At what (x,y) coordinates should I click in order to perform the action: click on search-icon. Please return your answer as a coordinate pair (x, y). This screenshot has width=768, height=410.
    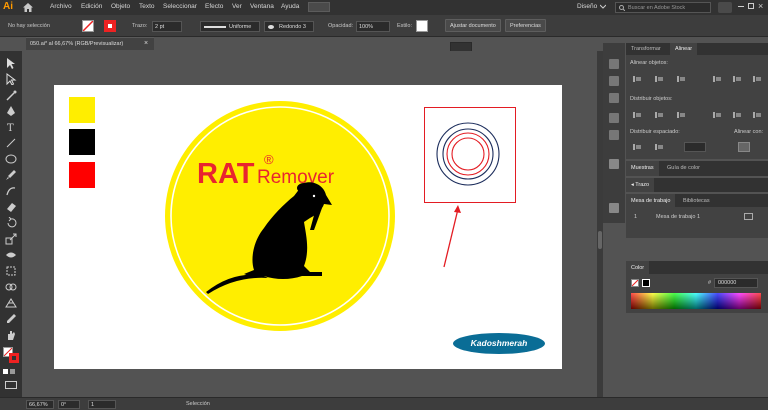
    Looking at the image, I should click on (622, 8).